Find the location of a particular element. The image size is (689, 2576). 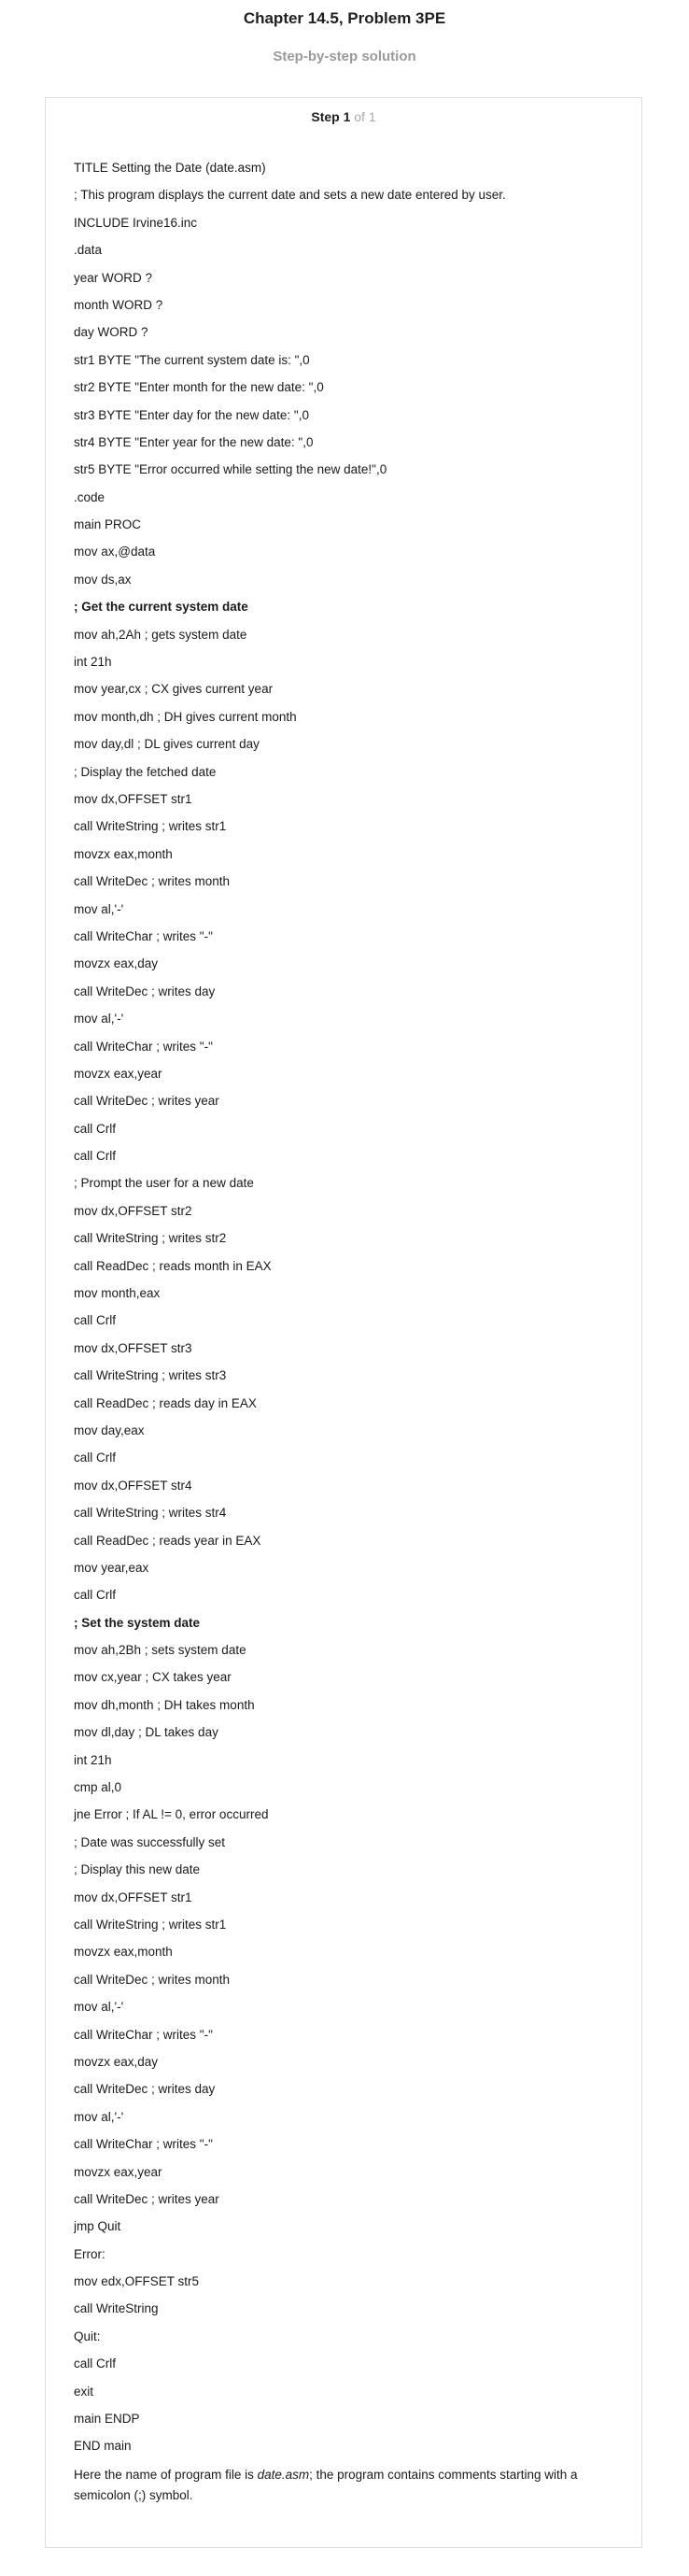

code-line: mov ah,2Ah ; gets system date is located at coordinates (160, 634).